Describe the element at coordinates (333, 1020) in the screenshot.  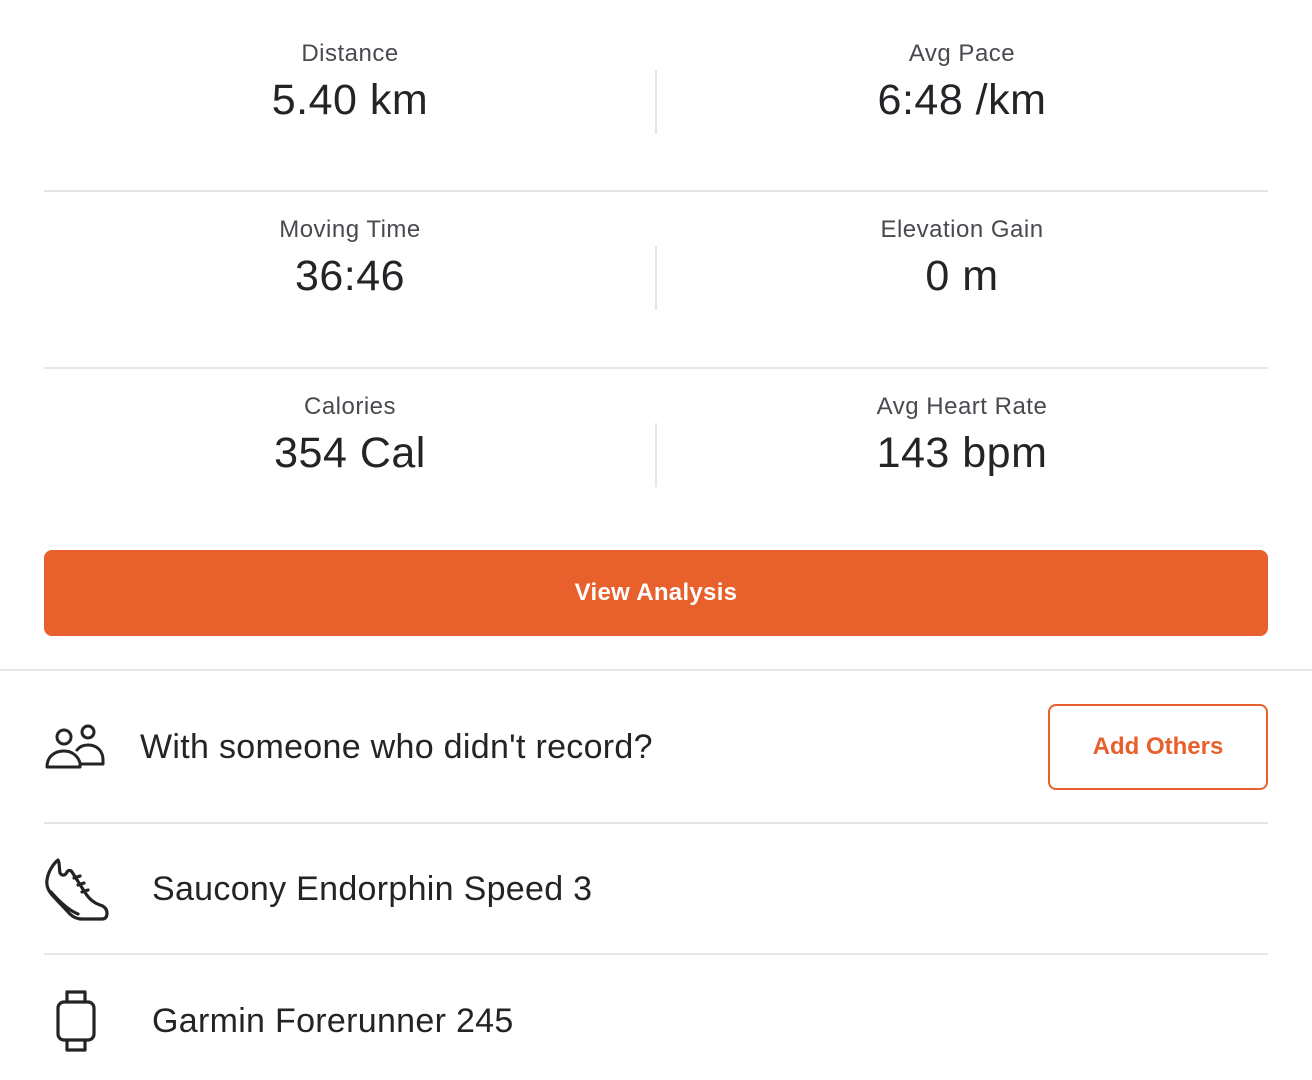
I see `device-name: Garmin Forerunner 245` at that location.